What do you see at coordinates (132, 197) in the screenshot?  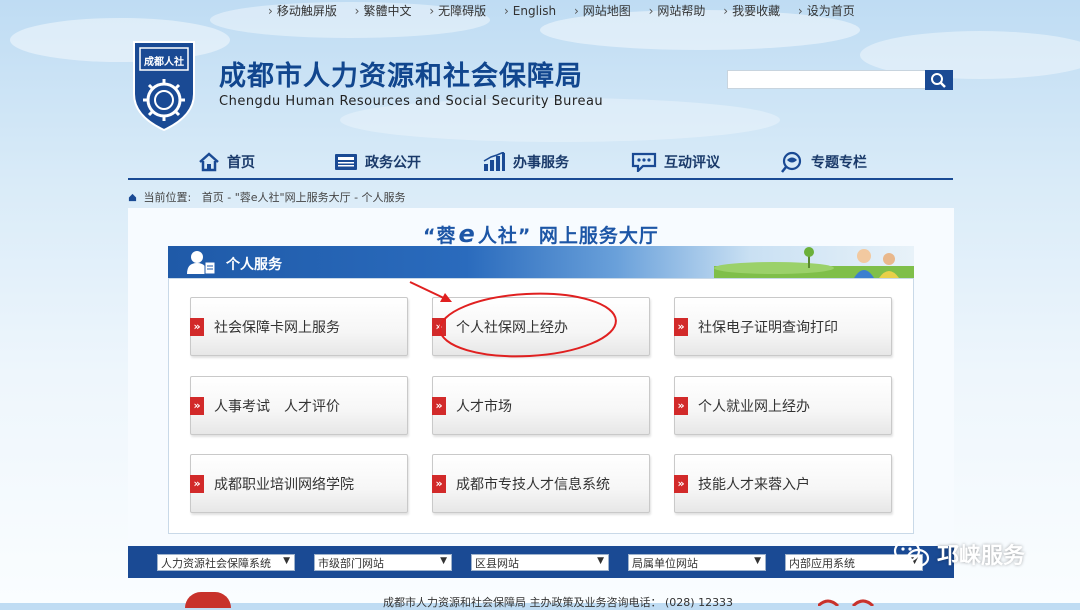 I see `home-small-icon` at bounding box center [132, 197].